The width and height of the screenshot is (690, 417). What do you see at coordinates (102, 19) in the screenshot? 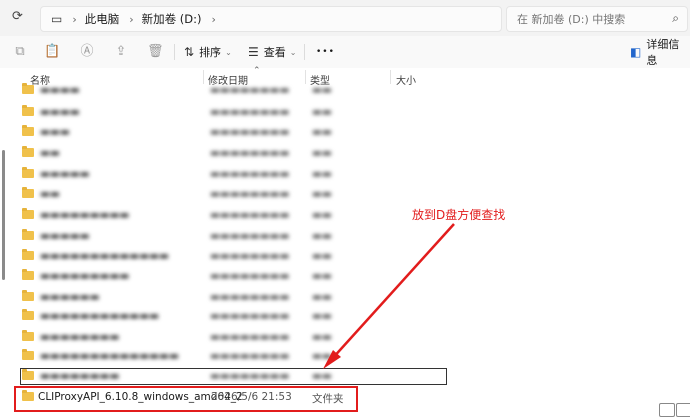
I see `breadcrumb-item-this-pc: 此电脑` at bounding box center [102, 19].